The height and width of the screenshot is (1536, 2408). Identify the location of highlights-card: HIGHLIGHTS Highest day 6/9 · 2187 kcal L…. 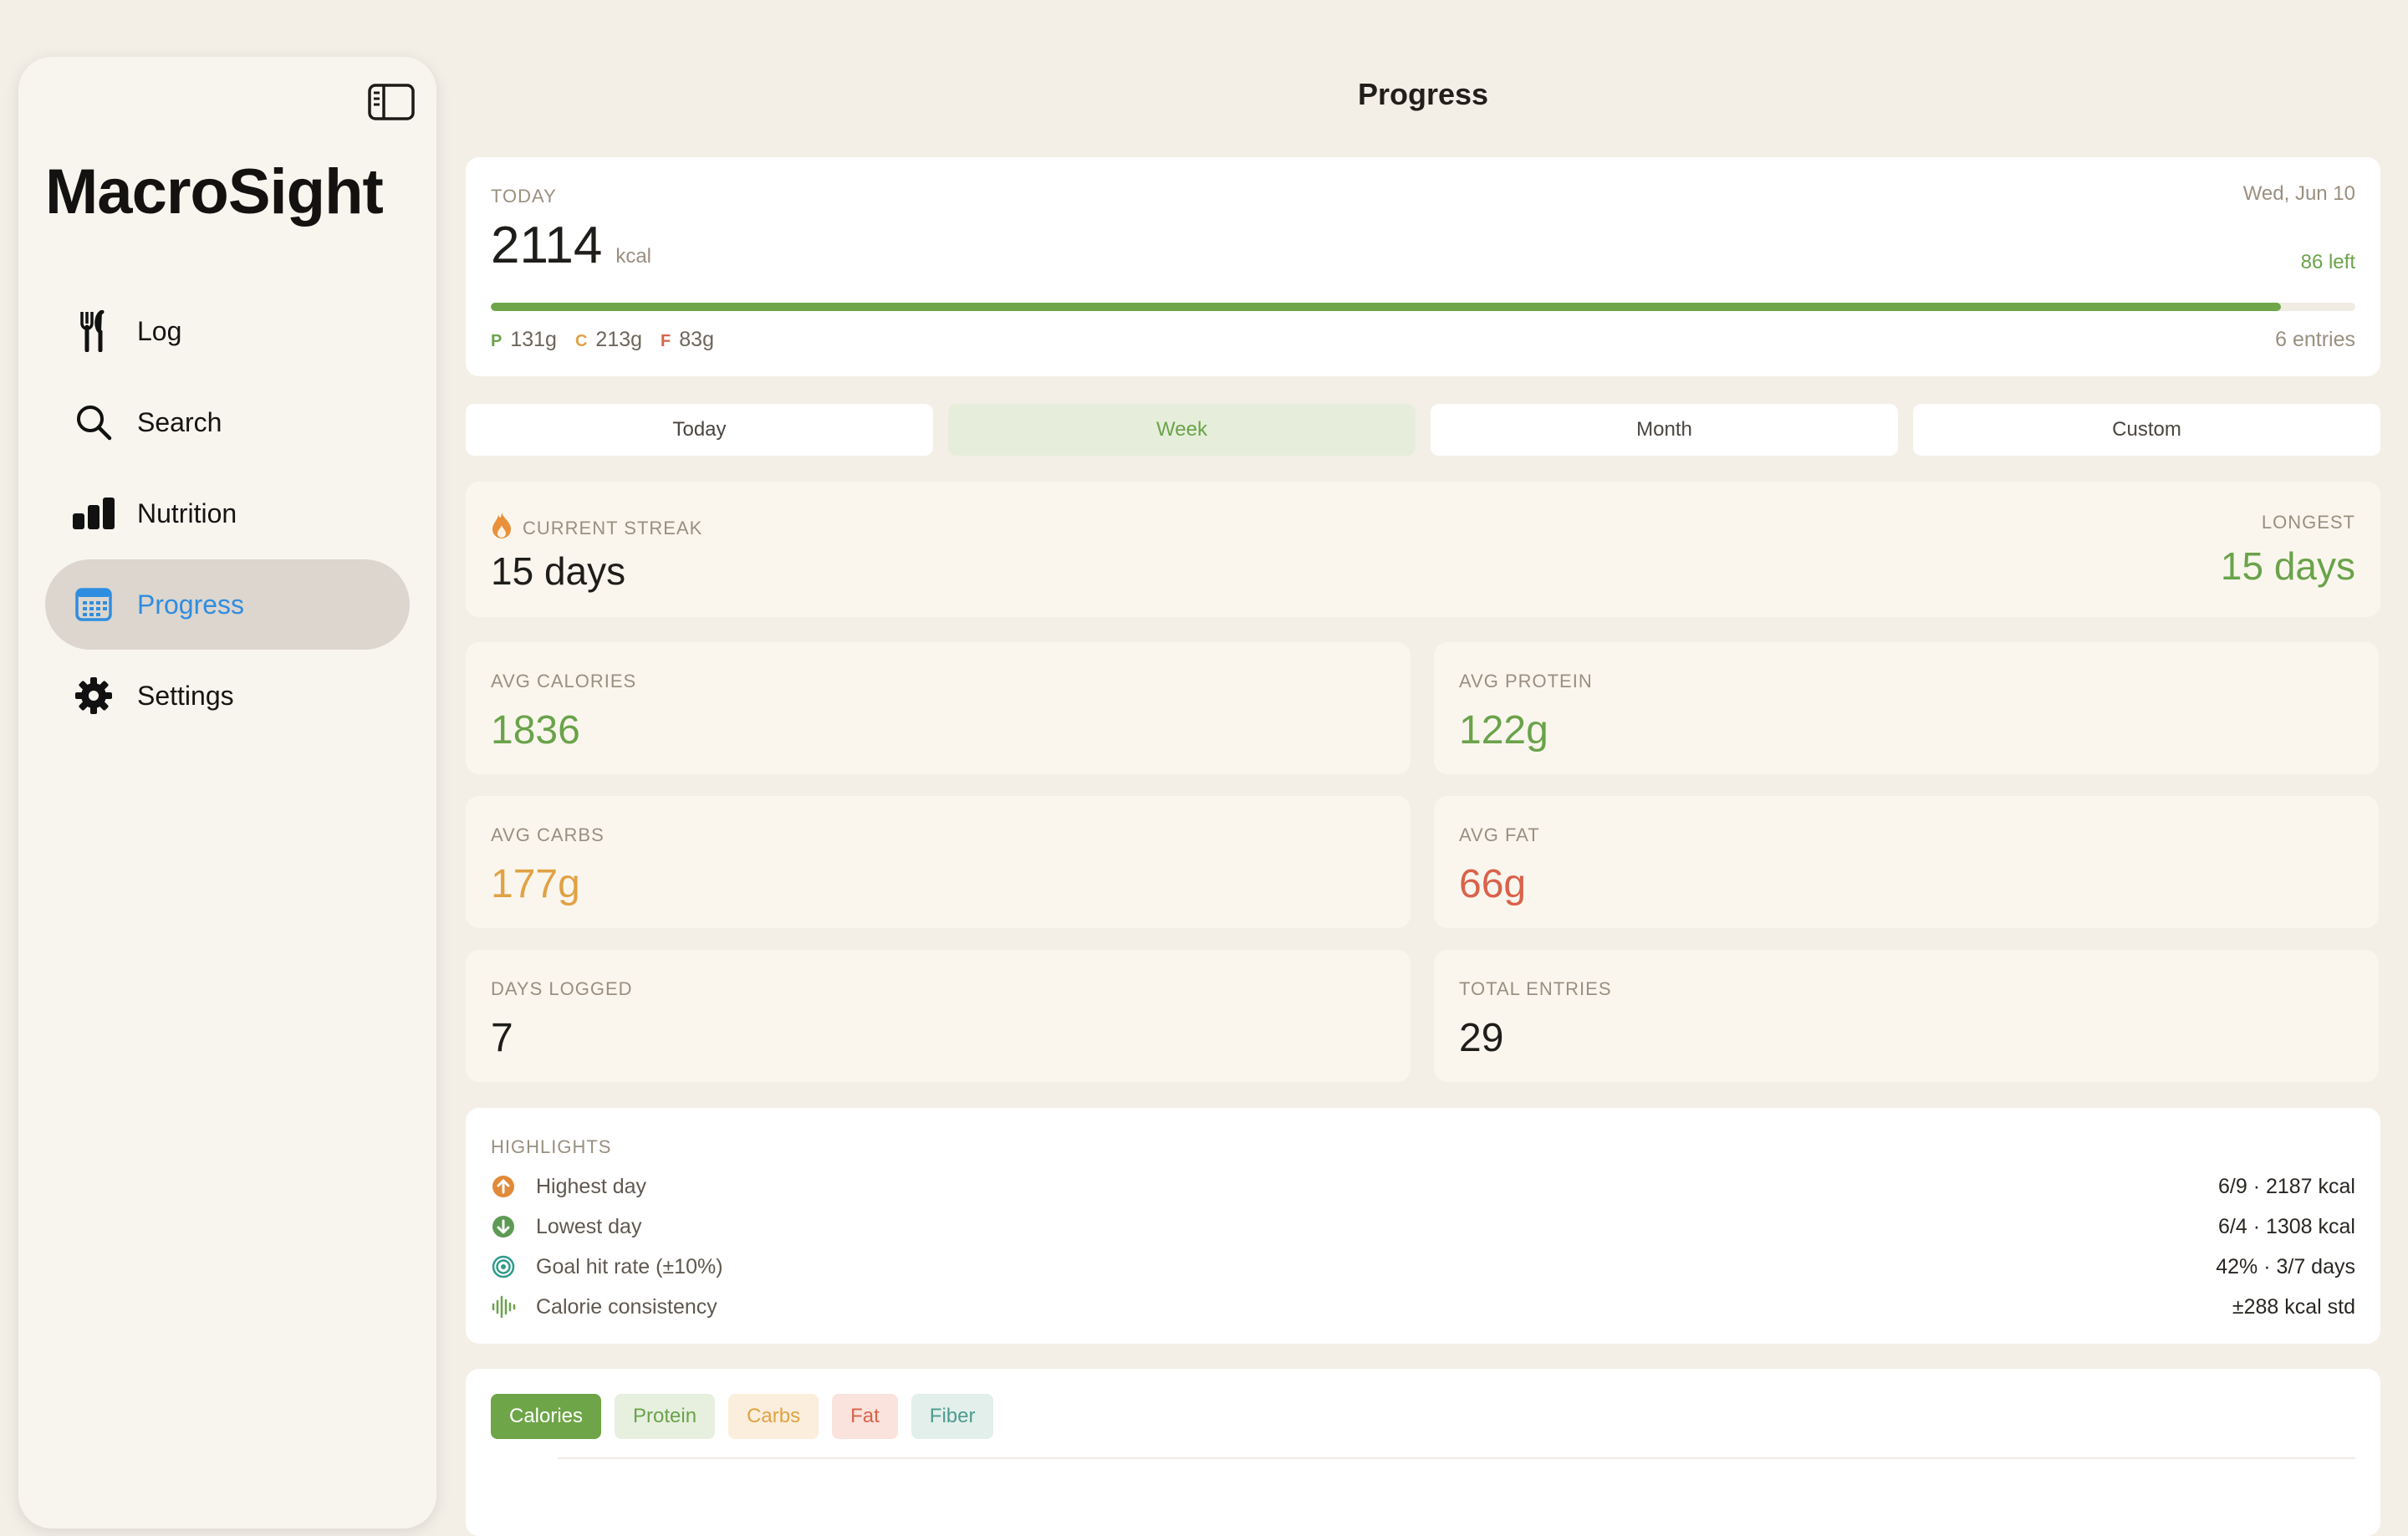
(1423, 1226).